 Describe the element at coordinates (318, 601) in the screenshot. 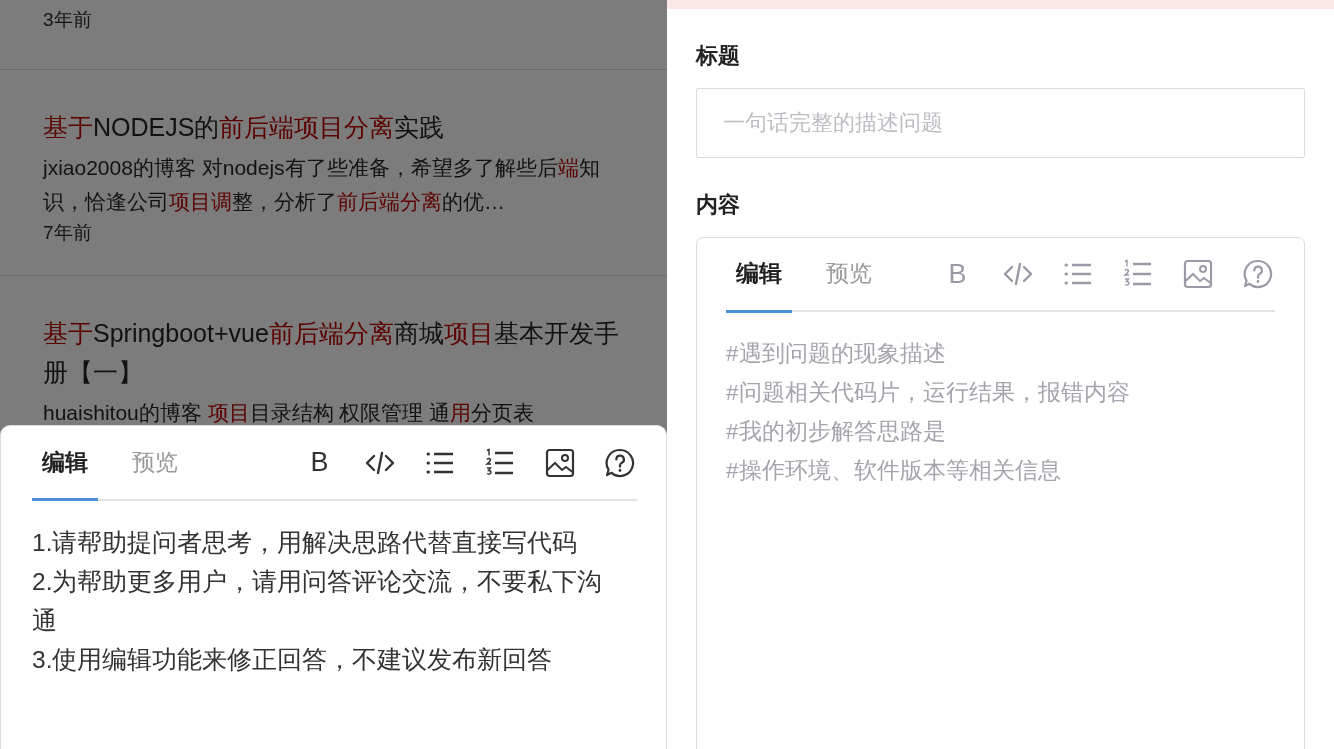

I see `guideline-text: 2.为帮助更多用户，请用问答评论交流，不要私下沟通` at that location.